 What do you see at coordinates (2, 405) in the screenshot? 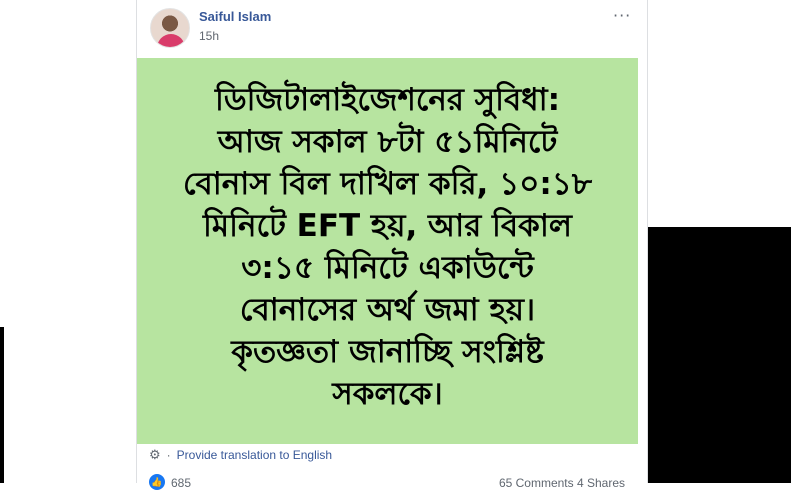
I see `left-edge-strip` at bounding box center [2, 405].